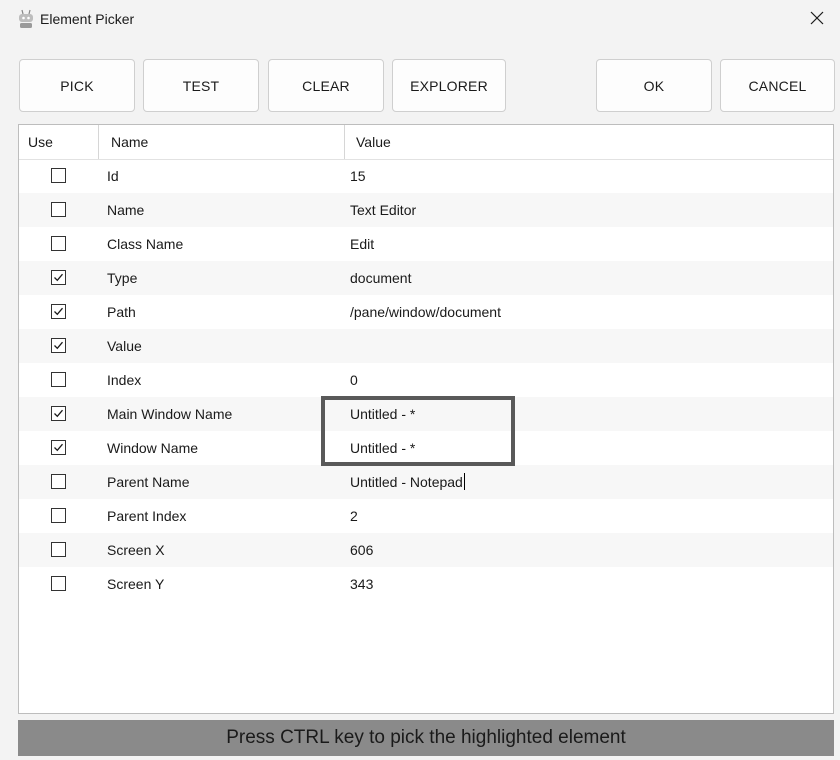 The width and height of the screenshot is (840, 760). I want to click on property-value: 343, so click(361, 584).